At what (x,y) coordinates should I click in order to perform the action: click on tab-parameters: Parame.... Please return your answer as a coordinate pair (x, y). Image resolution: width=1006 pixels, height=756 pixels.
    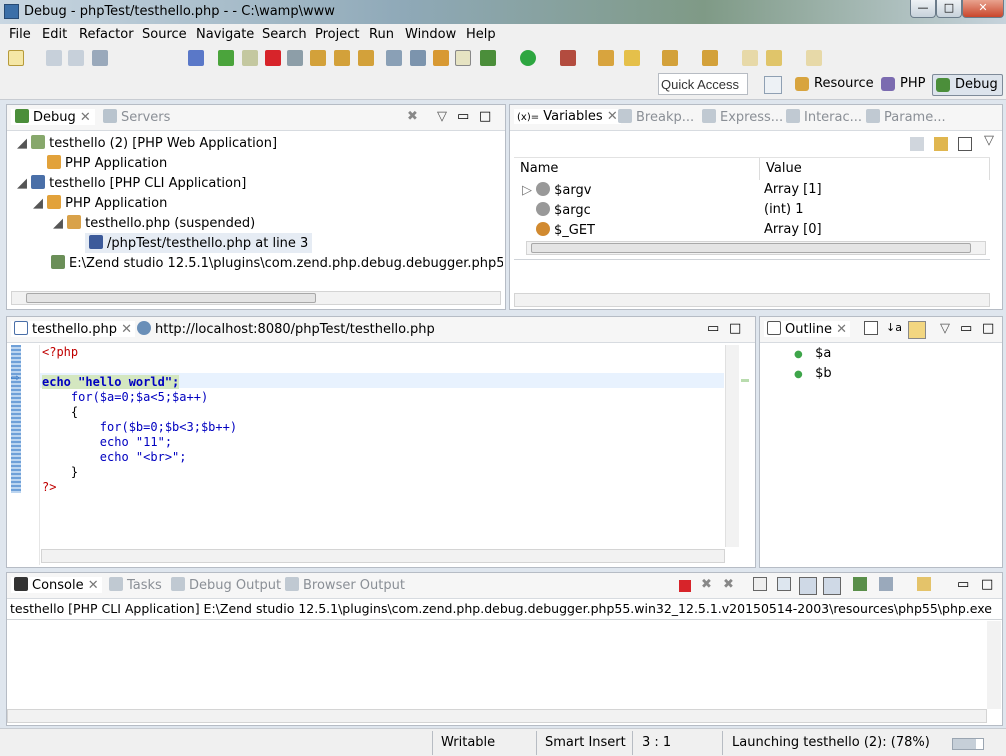
    Looking at the image, I should click on (906, 117).